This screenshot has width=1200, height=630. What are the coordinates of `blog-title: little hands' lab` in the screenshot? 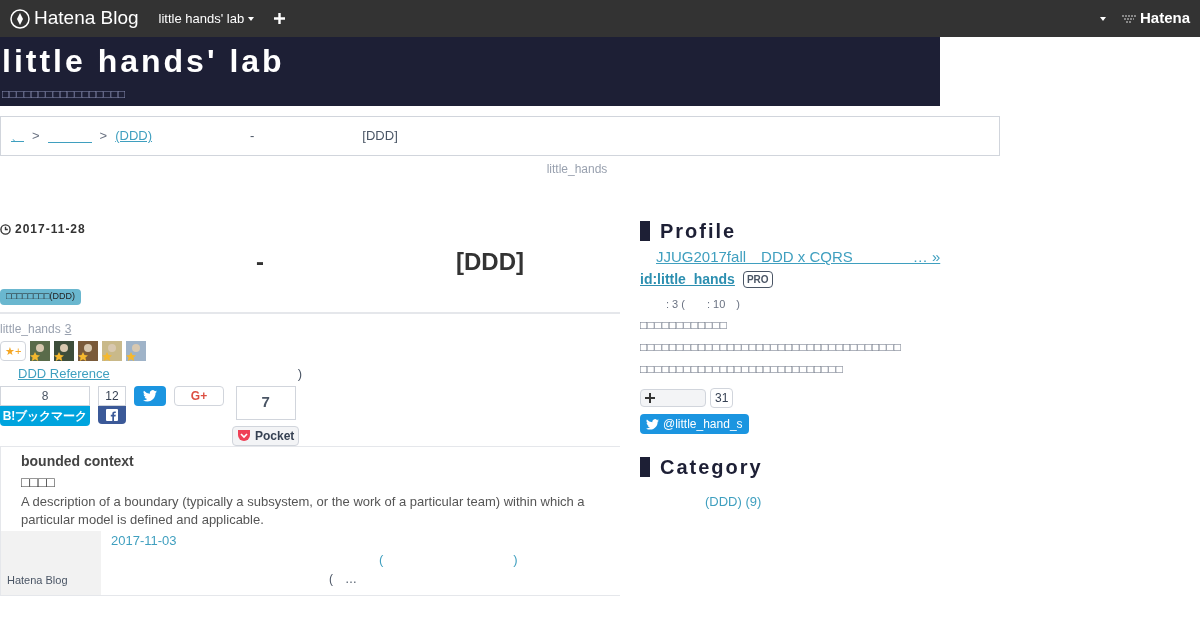 It's located at (470, 61).